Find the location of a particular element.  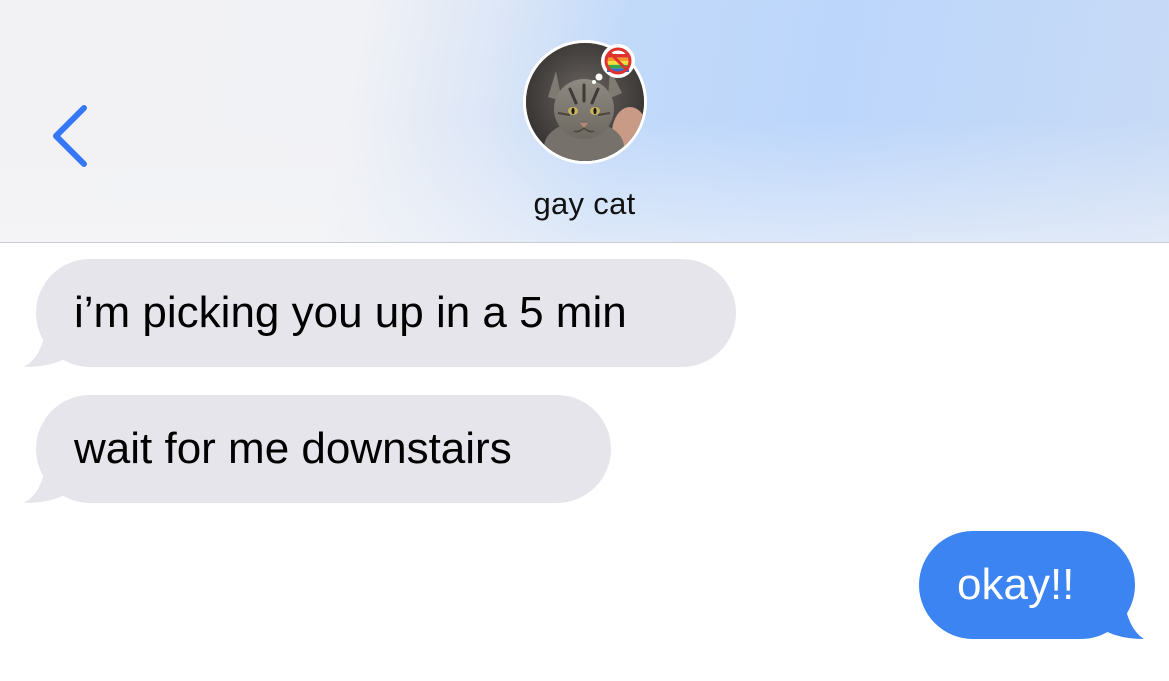

incoming-message-bubble: i’m picking you up in a 5 min is located at coordinates (386, 313).